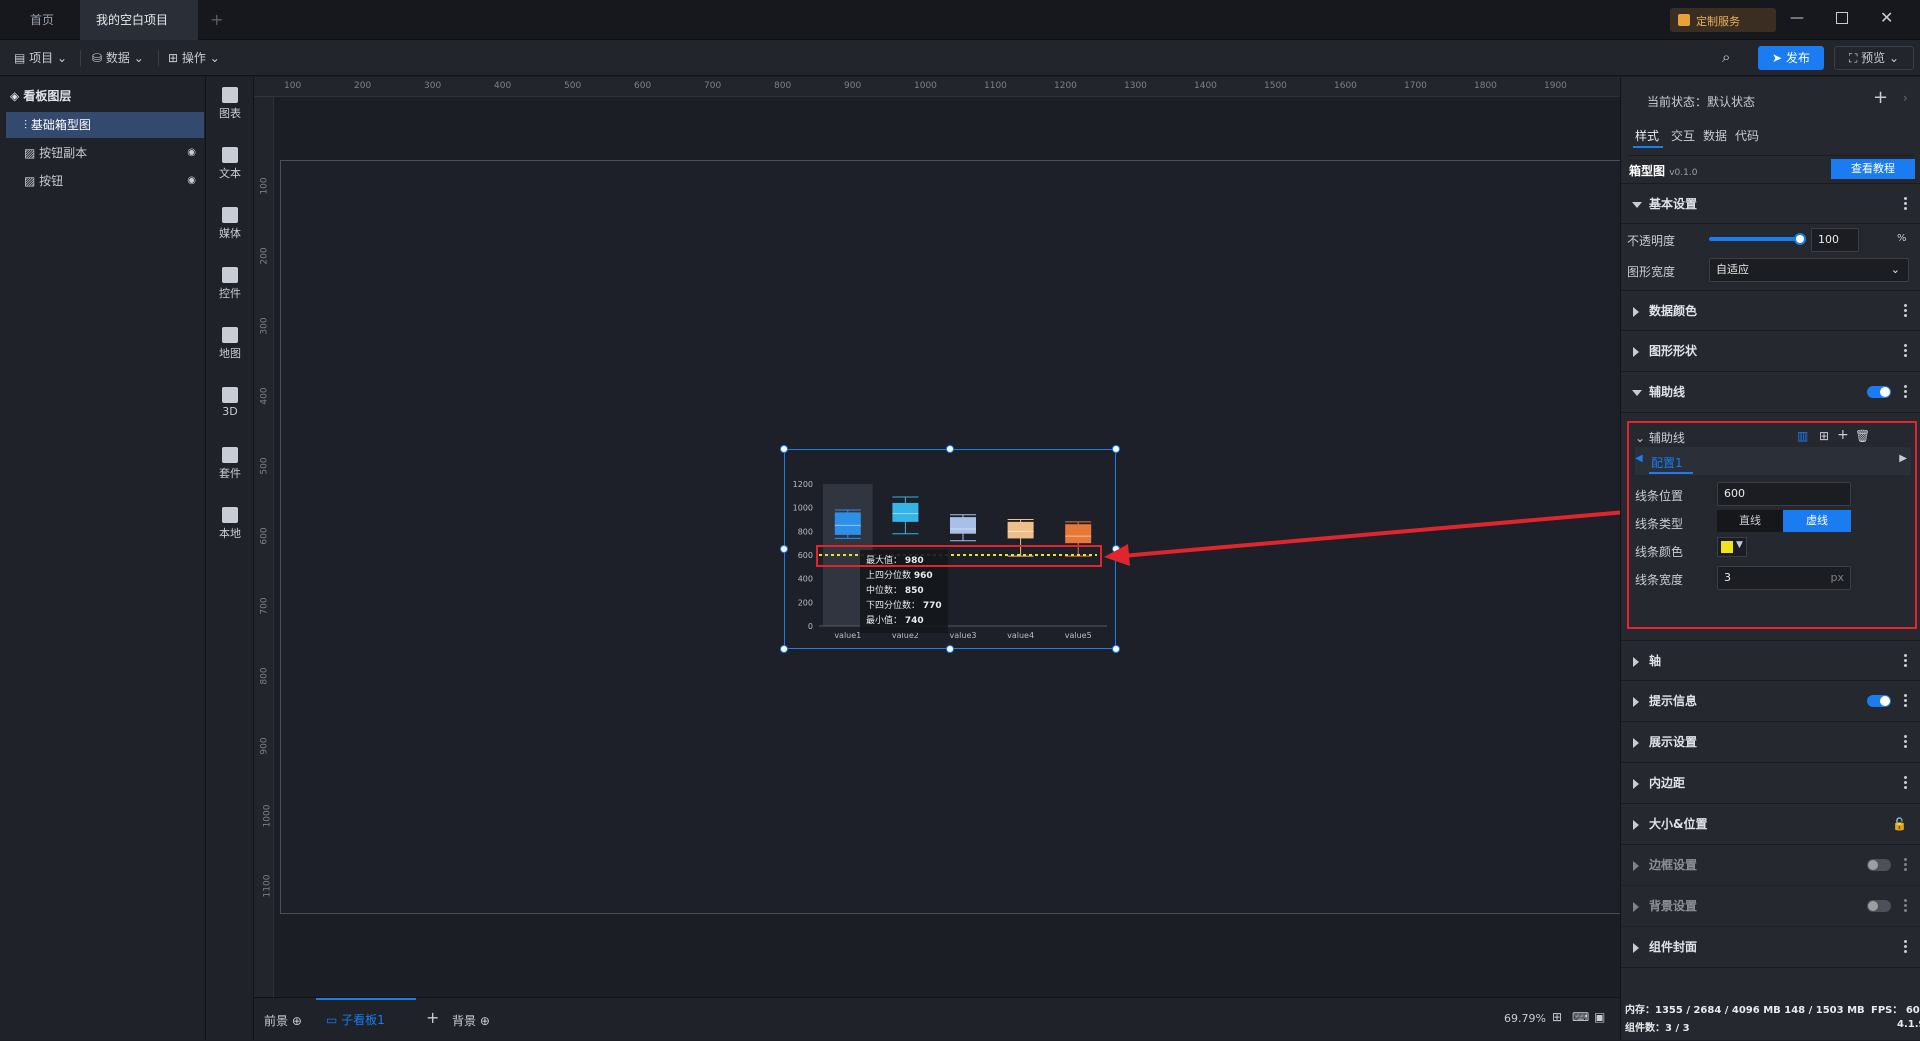 The width and height of the screenshot is (1920, 1041). I want to click on publish-button: ➤ 发布, so click(1791, 58).